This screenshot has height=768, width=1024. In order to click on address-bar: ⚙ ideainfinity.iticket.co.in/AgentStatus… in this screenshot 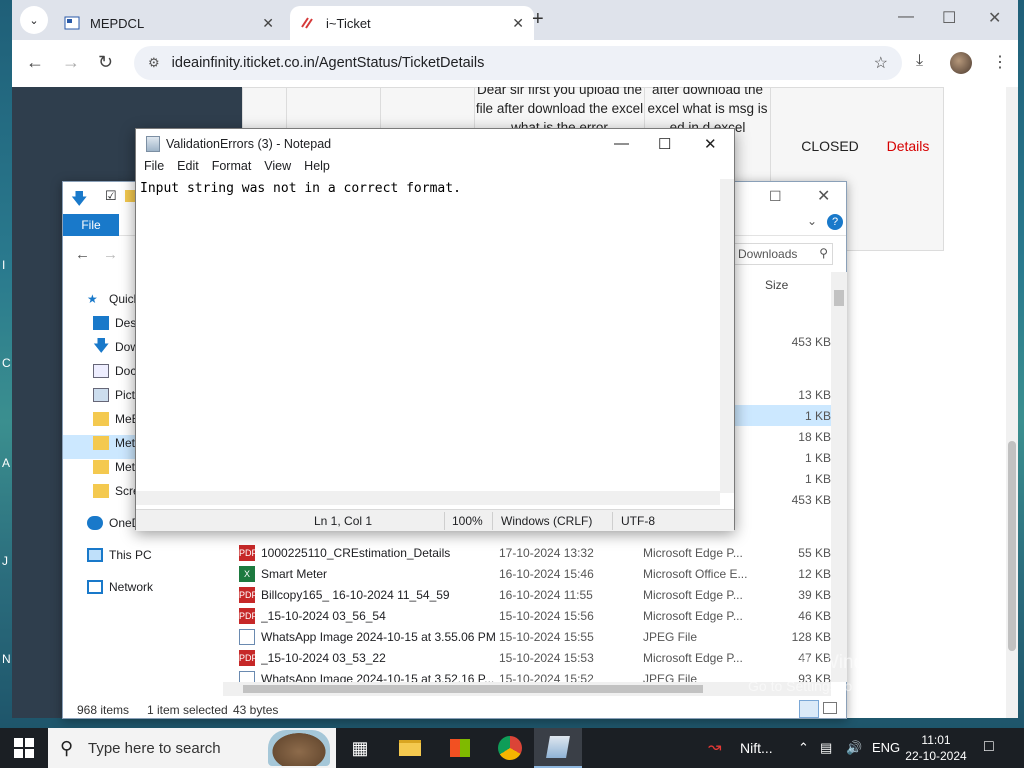, I will do `click(518, 63)`.